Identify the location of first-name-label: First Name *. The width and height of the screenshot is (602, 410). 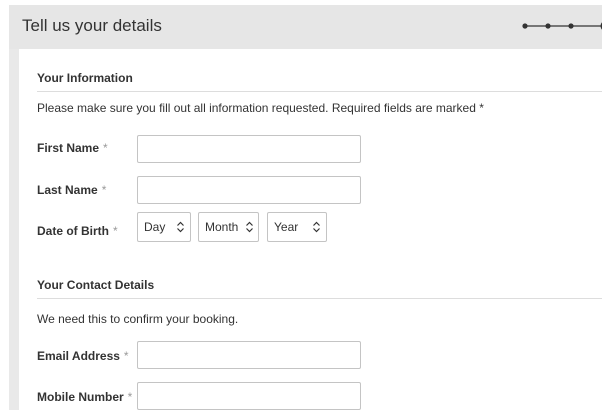
(72, 148).